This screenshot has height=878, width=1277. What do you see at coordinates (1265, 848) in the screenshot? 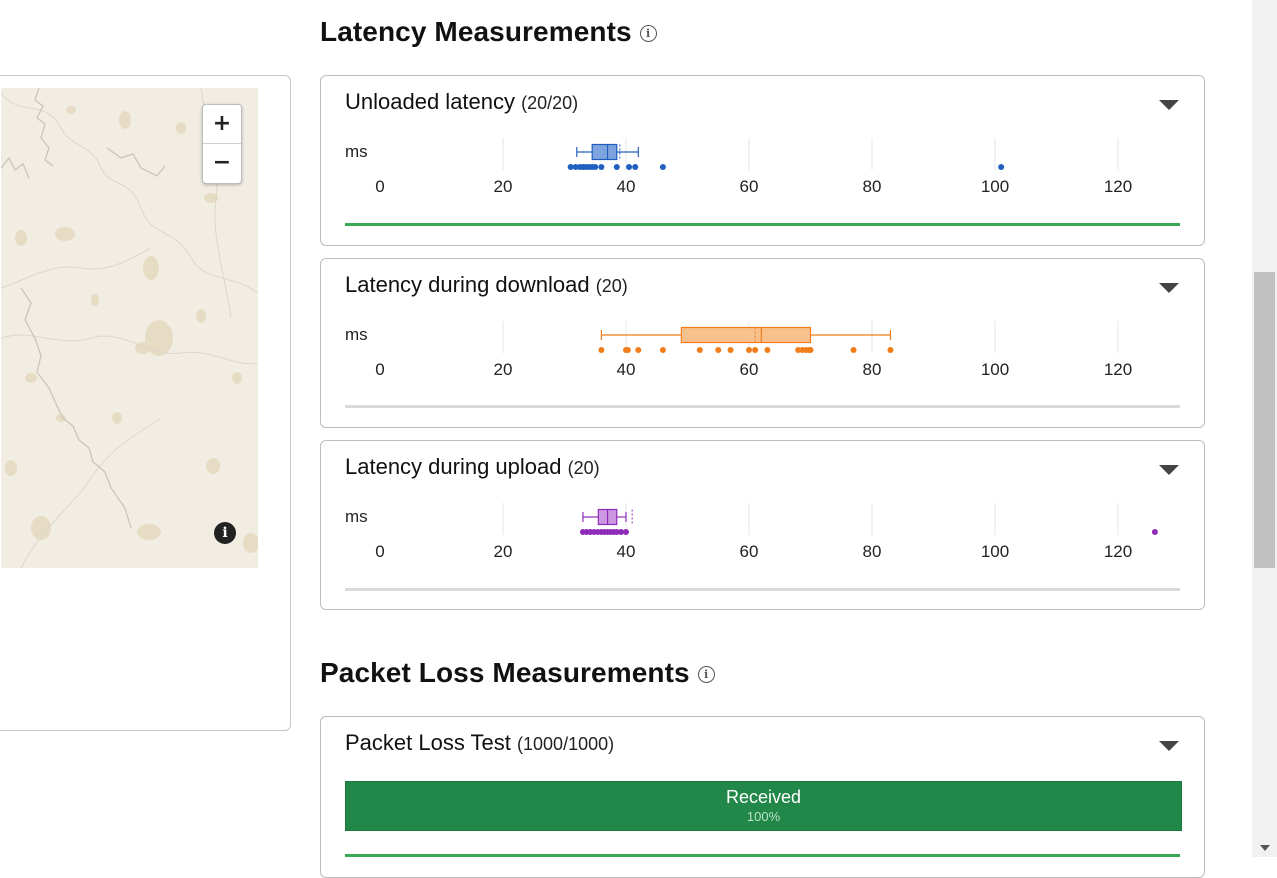
I see `scroll-down-icon` at bounding box center [1265, 848].